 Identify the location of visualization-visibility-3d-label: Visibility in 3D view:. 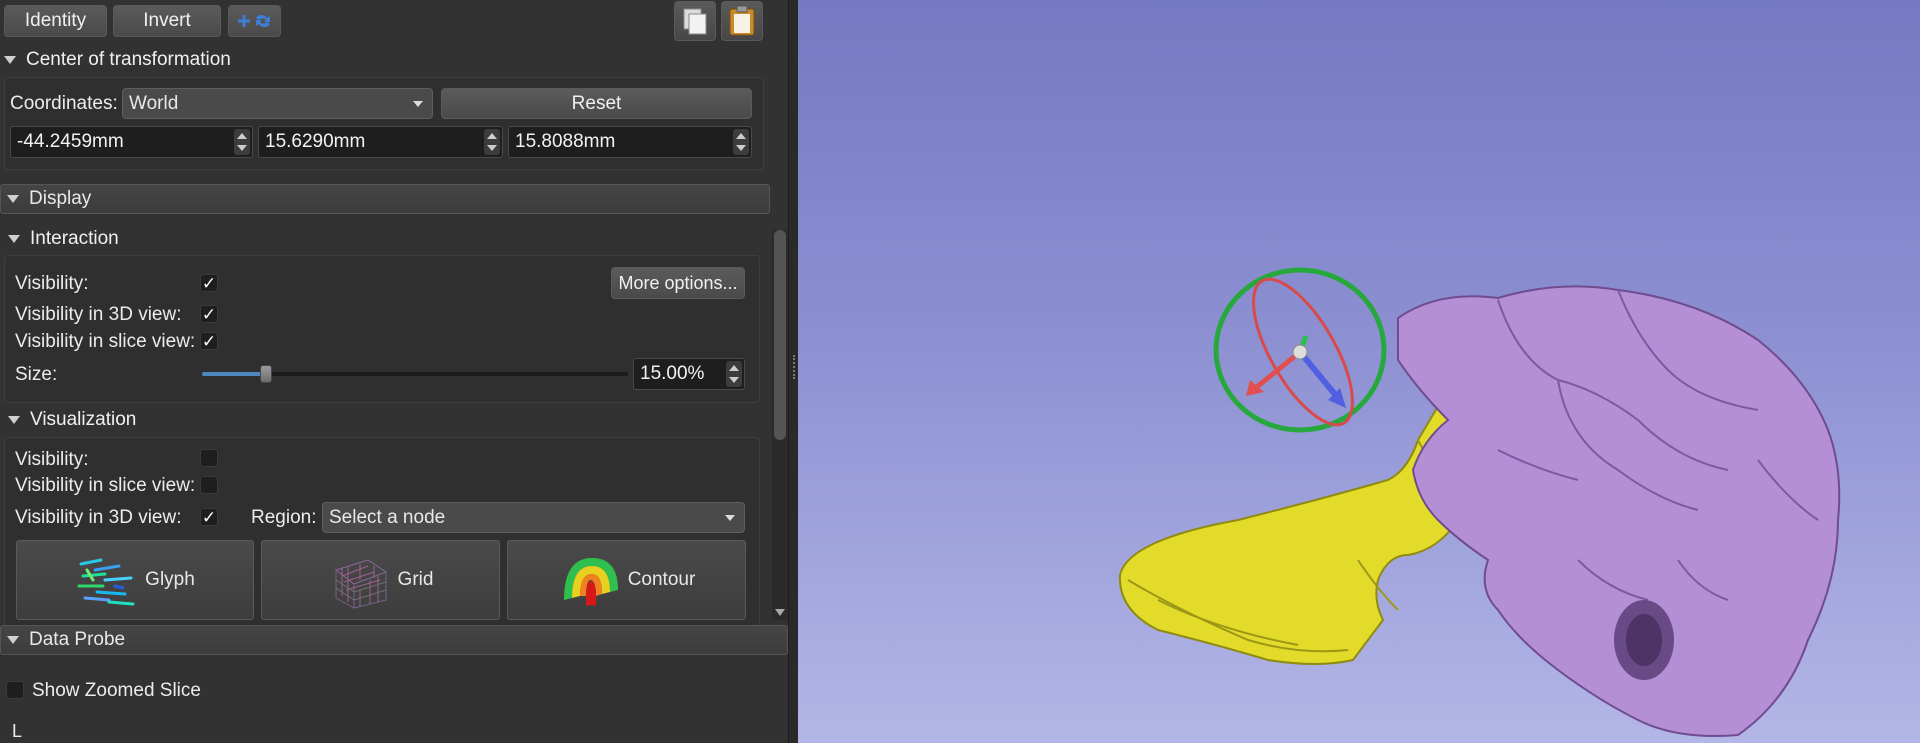
(98, 517).